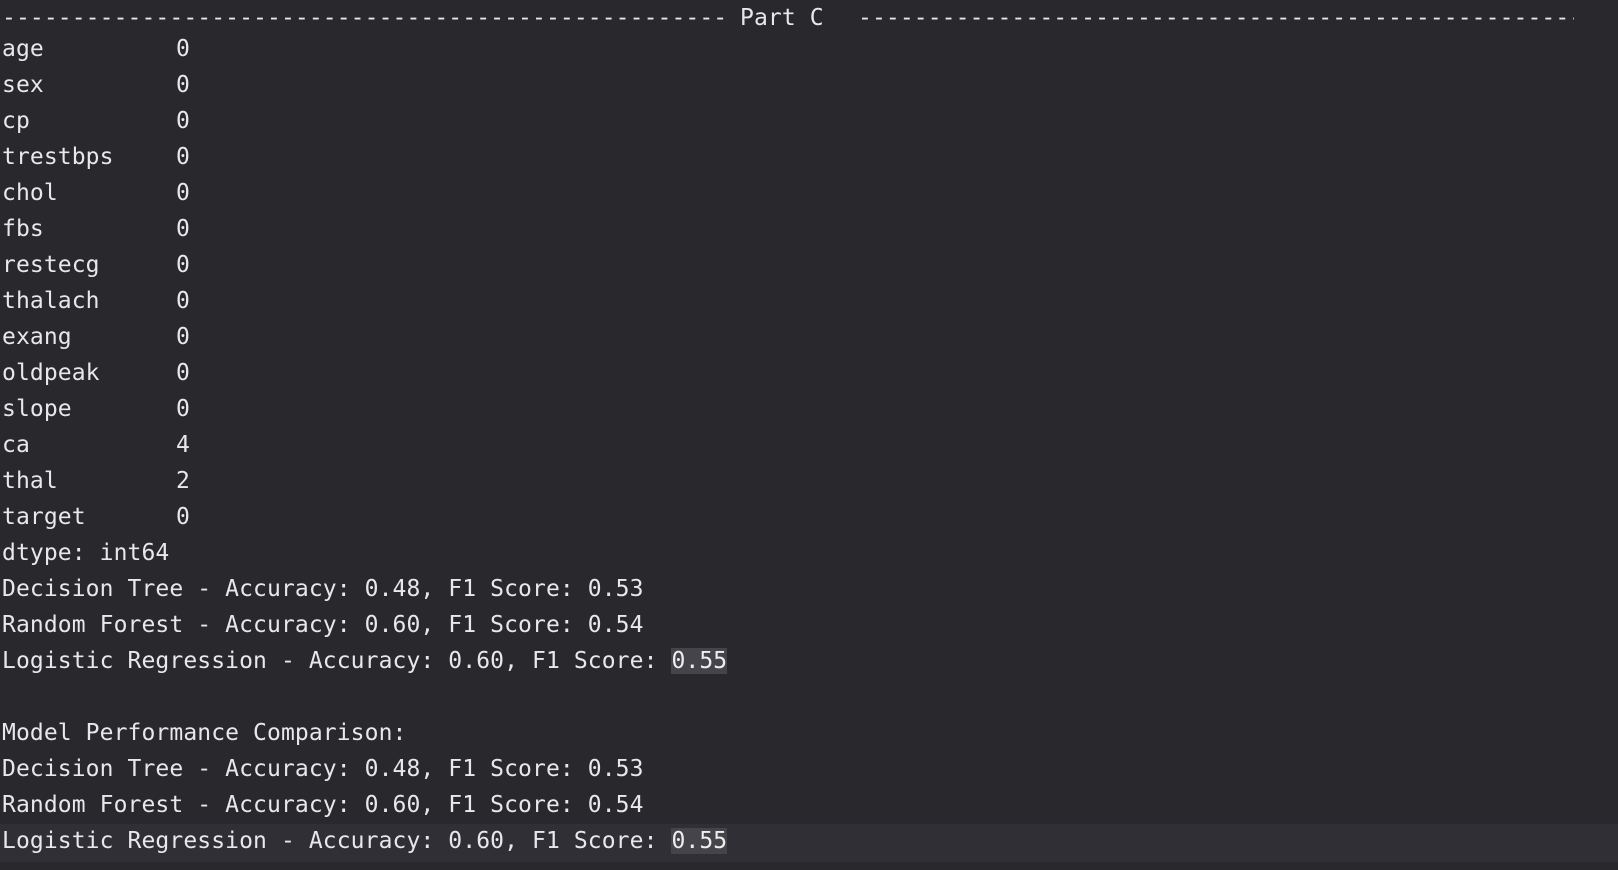  What do you see at coordinates (30, 481) in the screenshot?
I see `feature-name: thal` at bounding box center [30, 481].